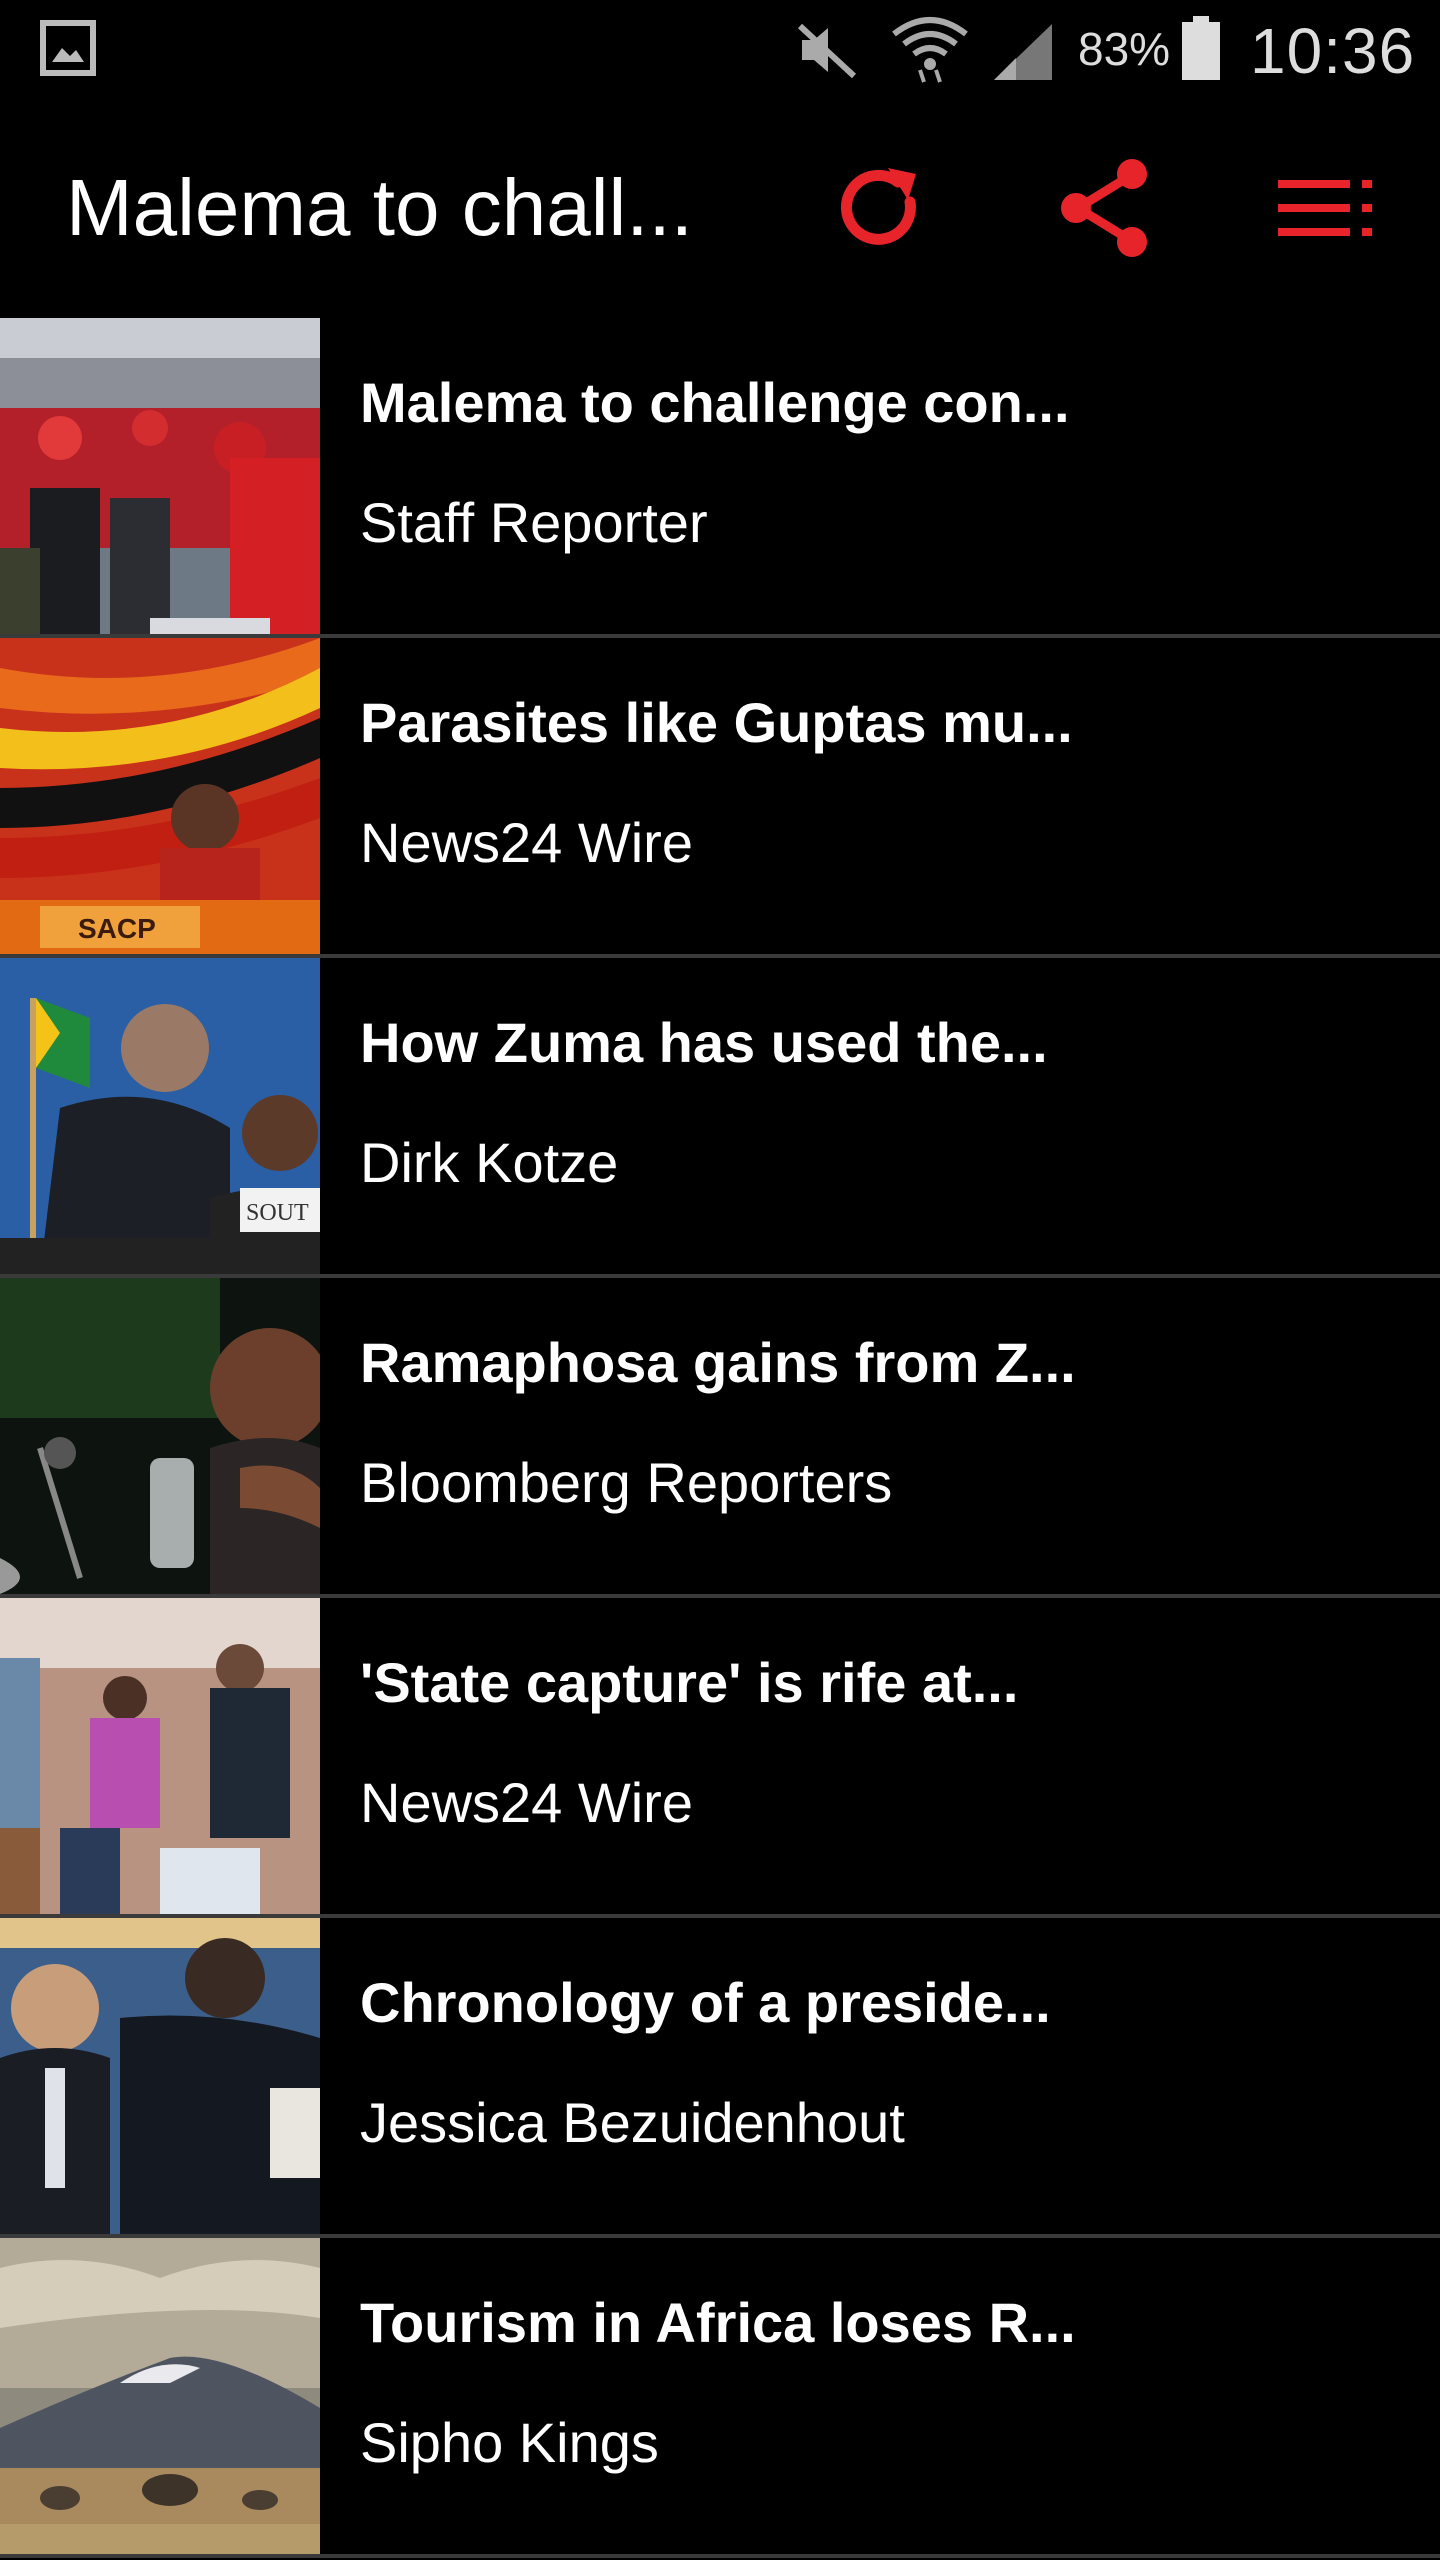 Image resolution: width=1440 pixels, height=2560 pixels. I want to click on gallery-icon, so click(68, 48).